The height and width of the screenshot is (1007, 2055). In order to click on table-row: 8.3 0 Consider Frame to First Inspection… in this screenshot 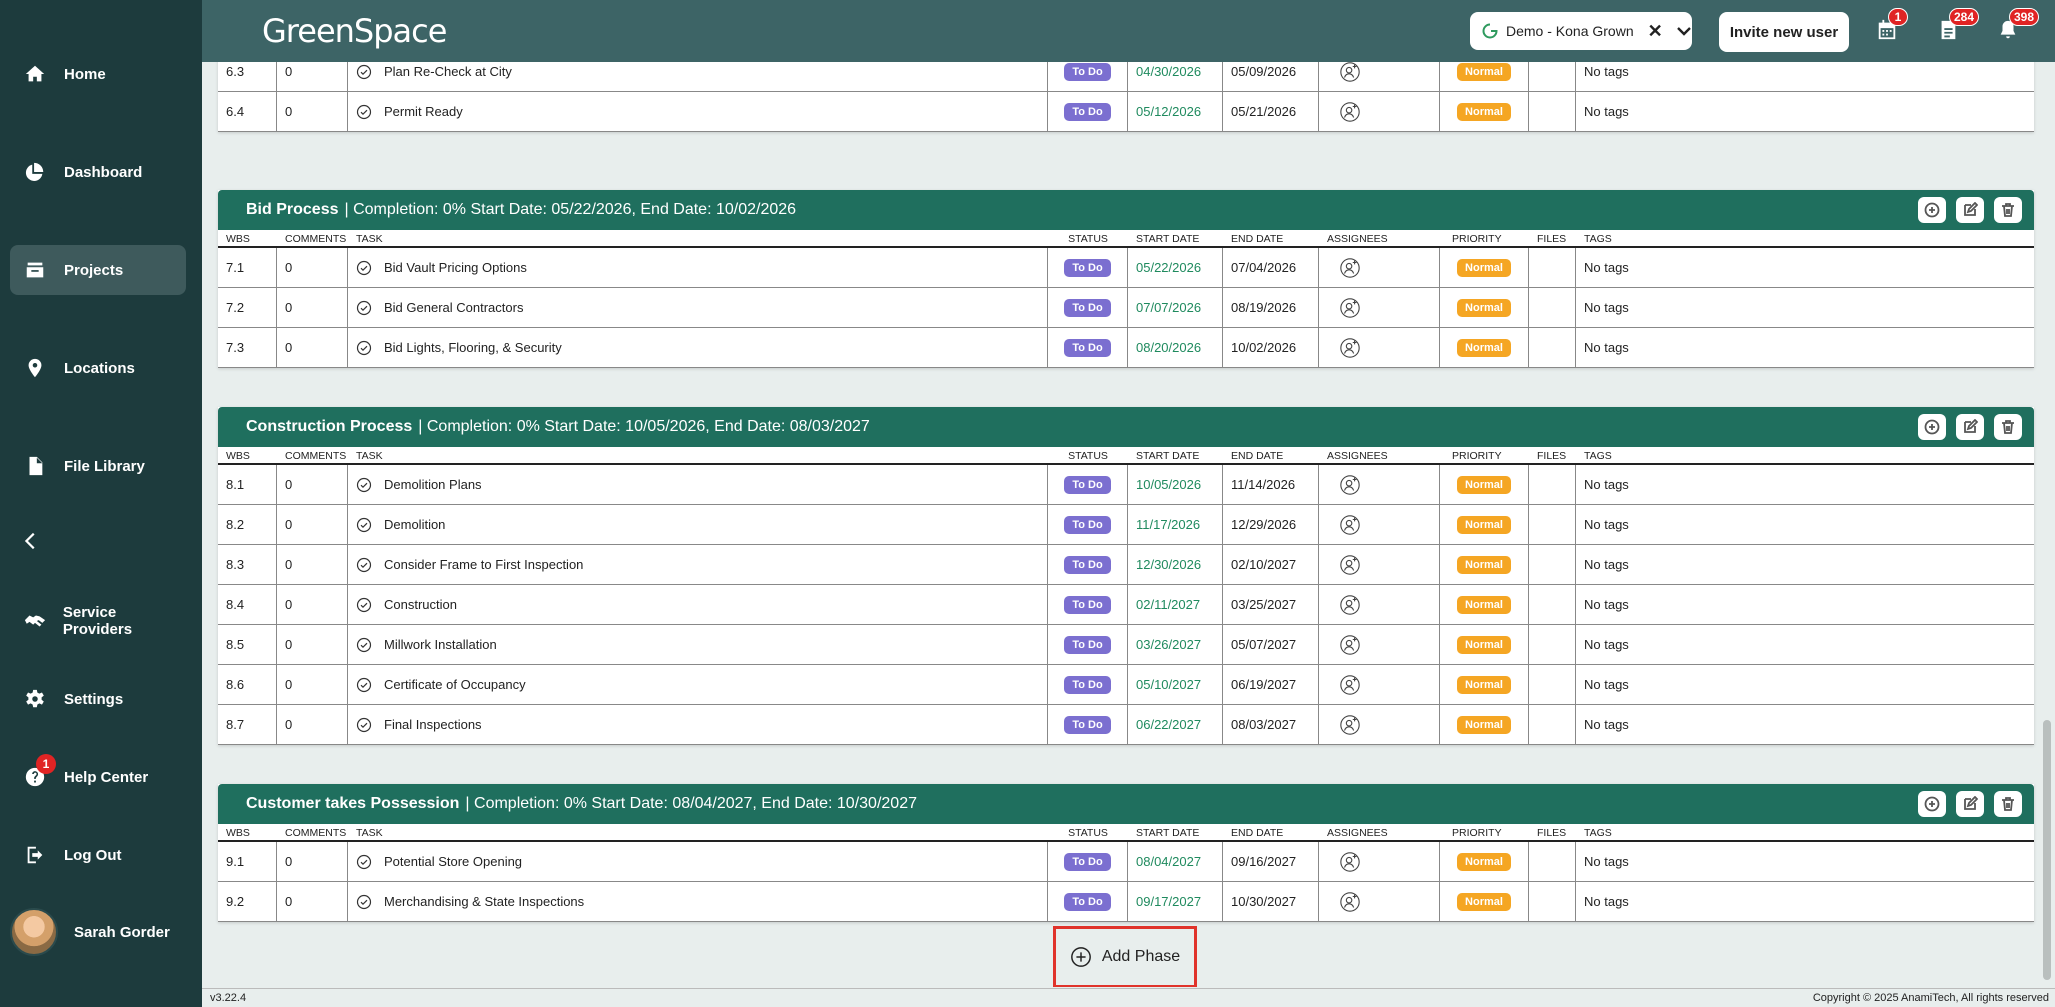, I will do `click(1126, 565)`.